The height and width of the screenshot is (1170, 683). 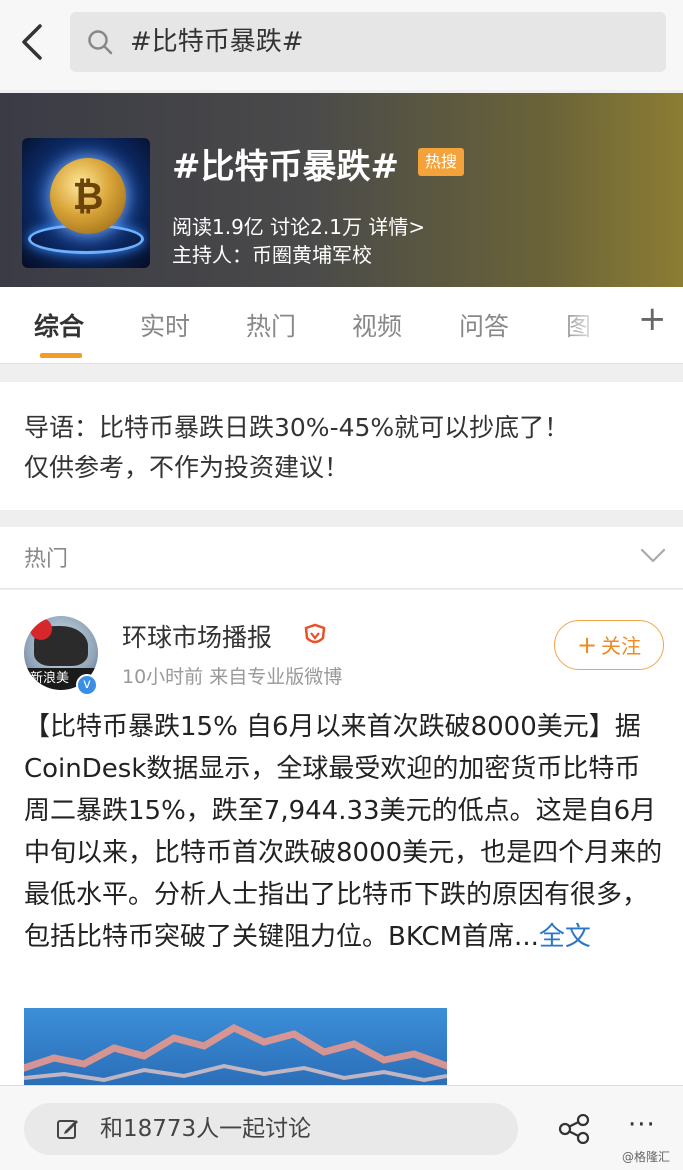 I want to click on add-tab-icon: +, so click(x=652, y=319).